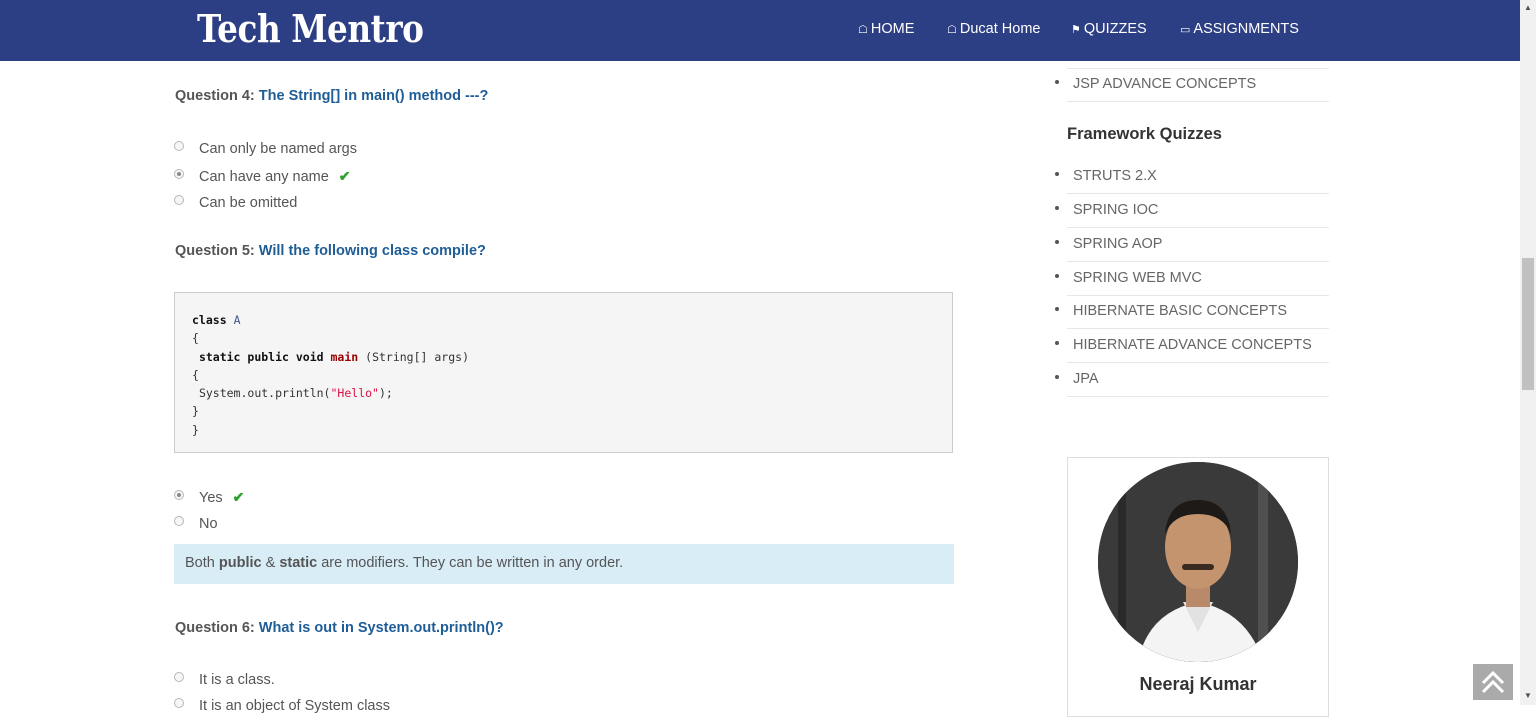 Image resolution: width=1536 pixels, height=717 pixels. I want to click on q5-option-no: No, so click(196, 524).